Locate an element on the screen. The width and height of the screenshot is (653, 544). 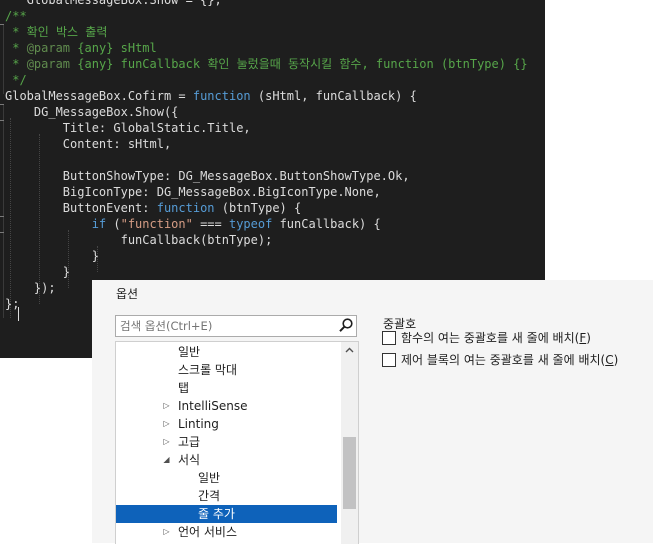
code-token: GlobalMessageBox.Show = {}; is located at coordinates (113, 3).